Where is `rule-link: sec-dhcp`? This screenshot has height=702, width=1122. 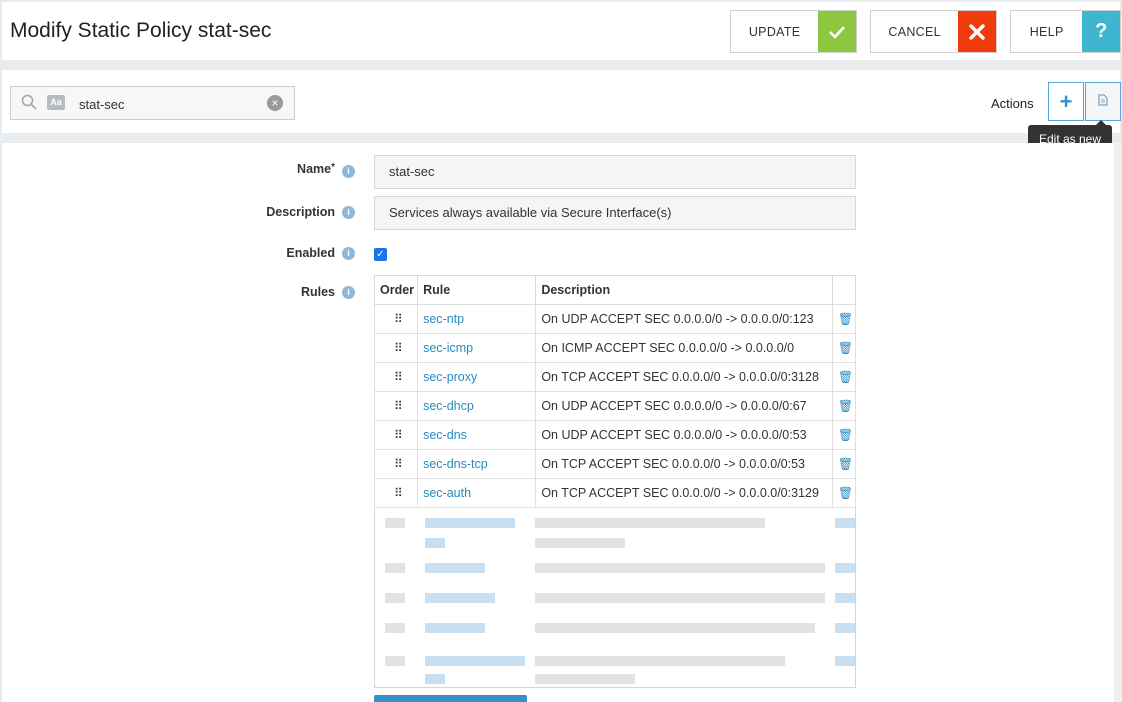
rule-link: sec-dhcp is located at coordinates (448, 406).